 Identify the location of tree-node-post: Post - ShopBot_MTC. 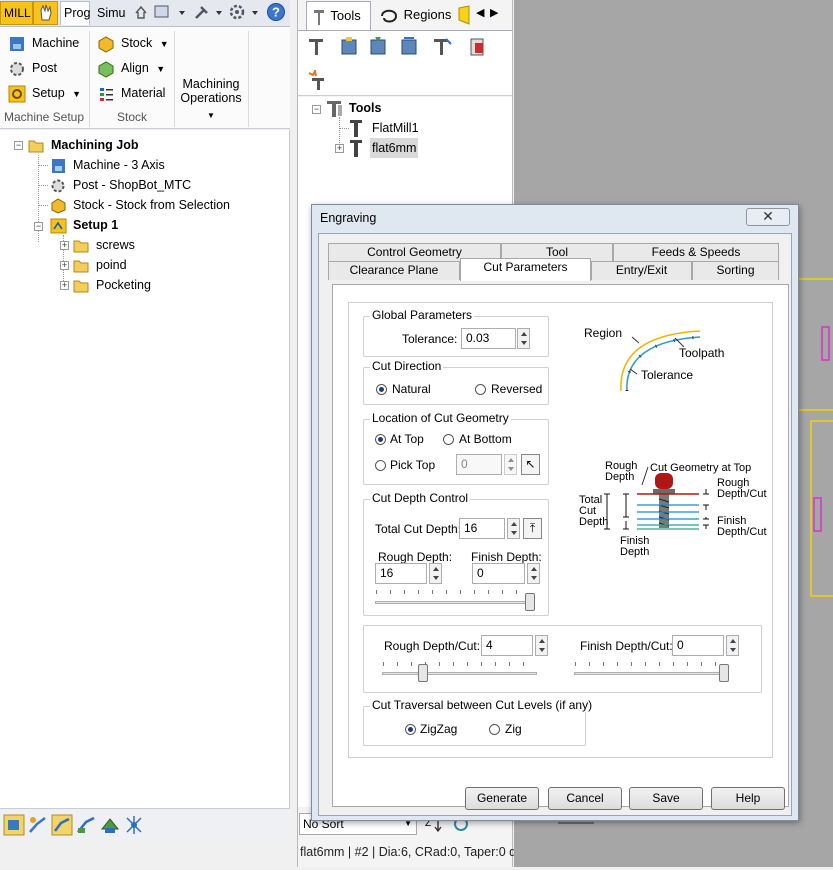
(120, 185).